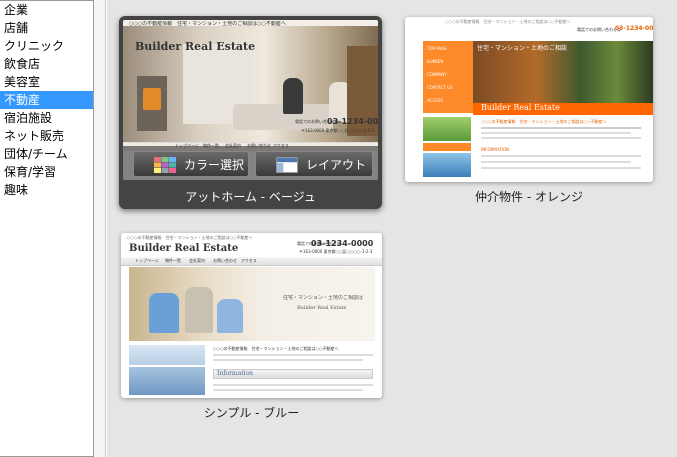  I want to click on pane-splitter, so click(100, 228).